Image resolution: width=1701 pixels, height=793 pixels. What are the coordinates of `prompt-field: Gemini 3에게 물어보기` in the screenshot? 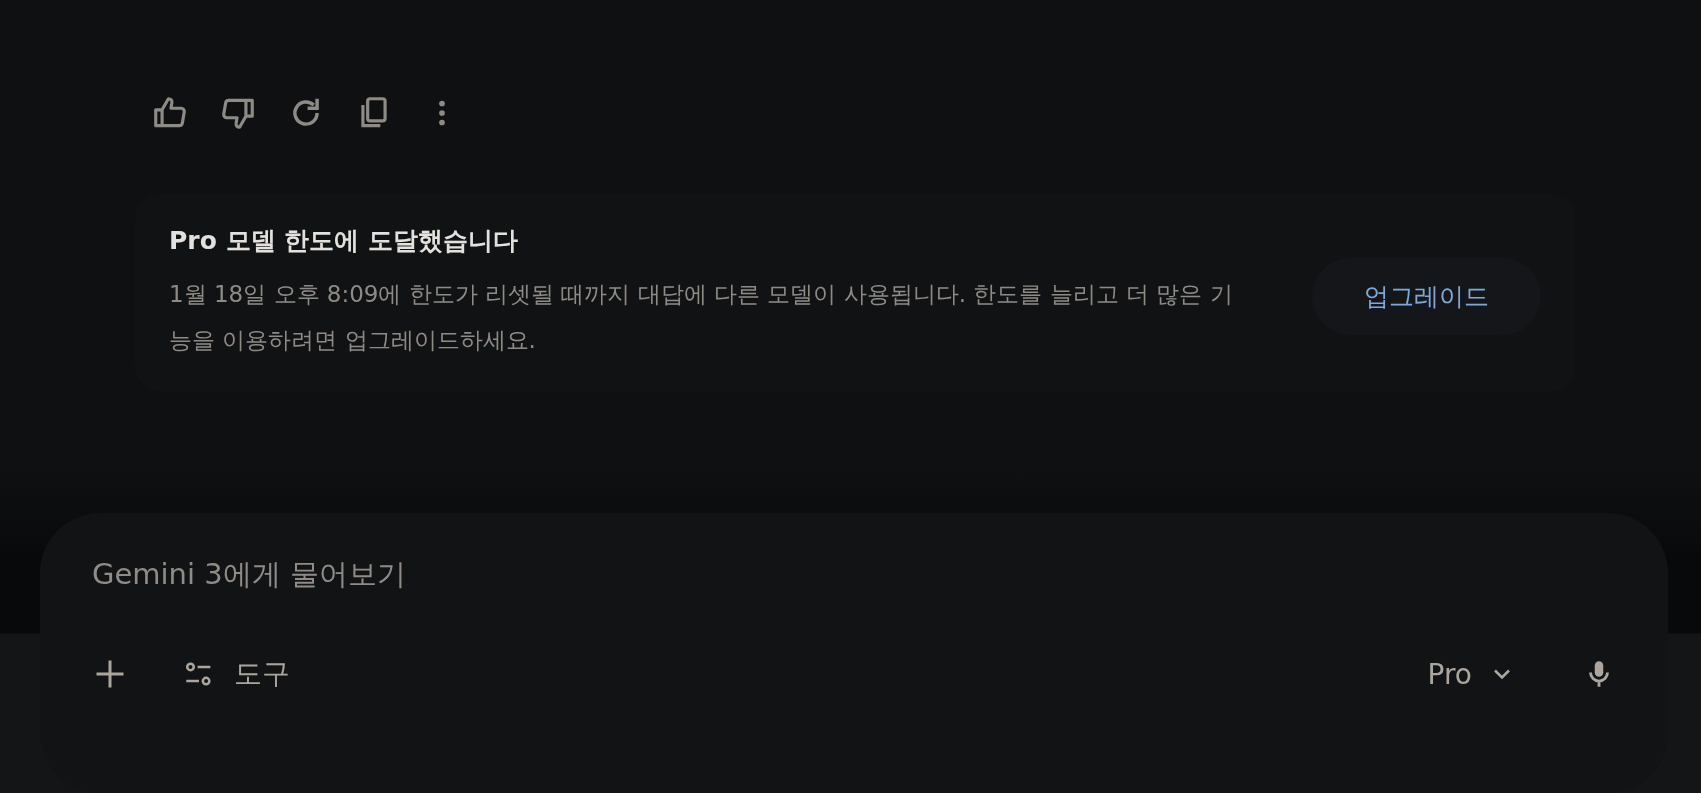 It's located at (542, 574).